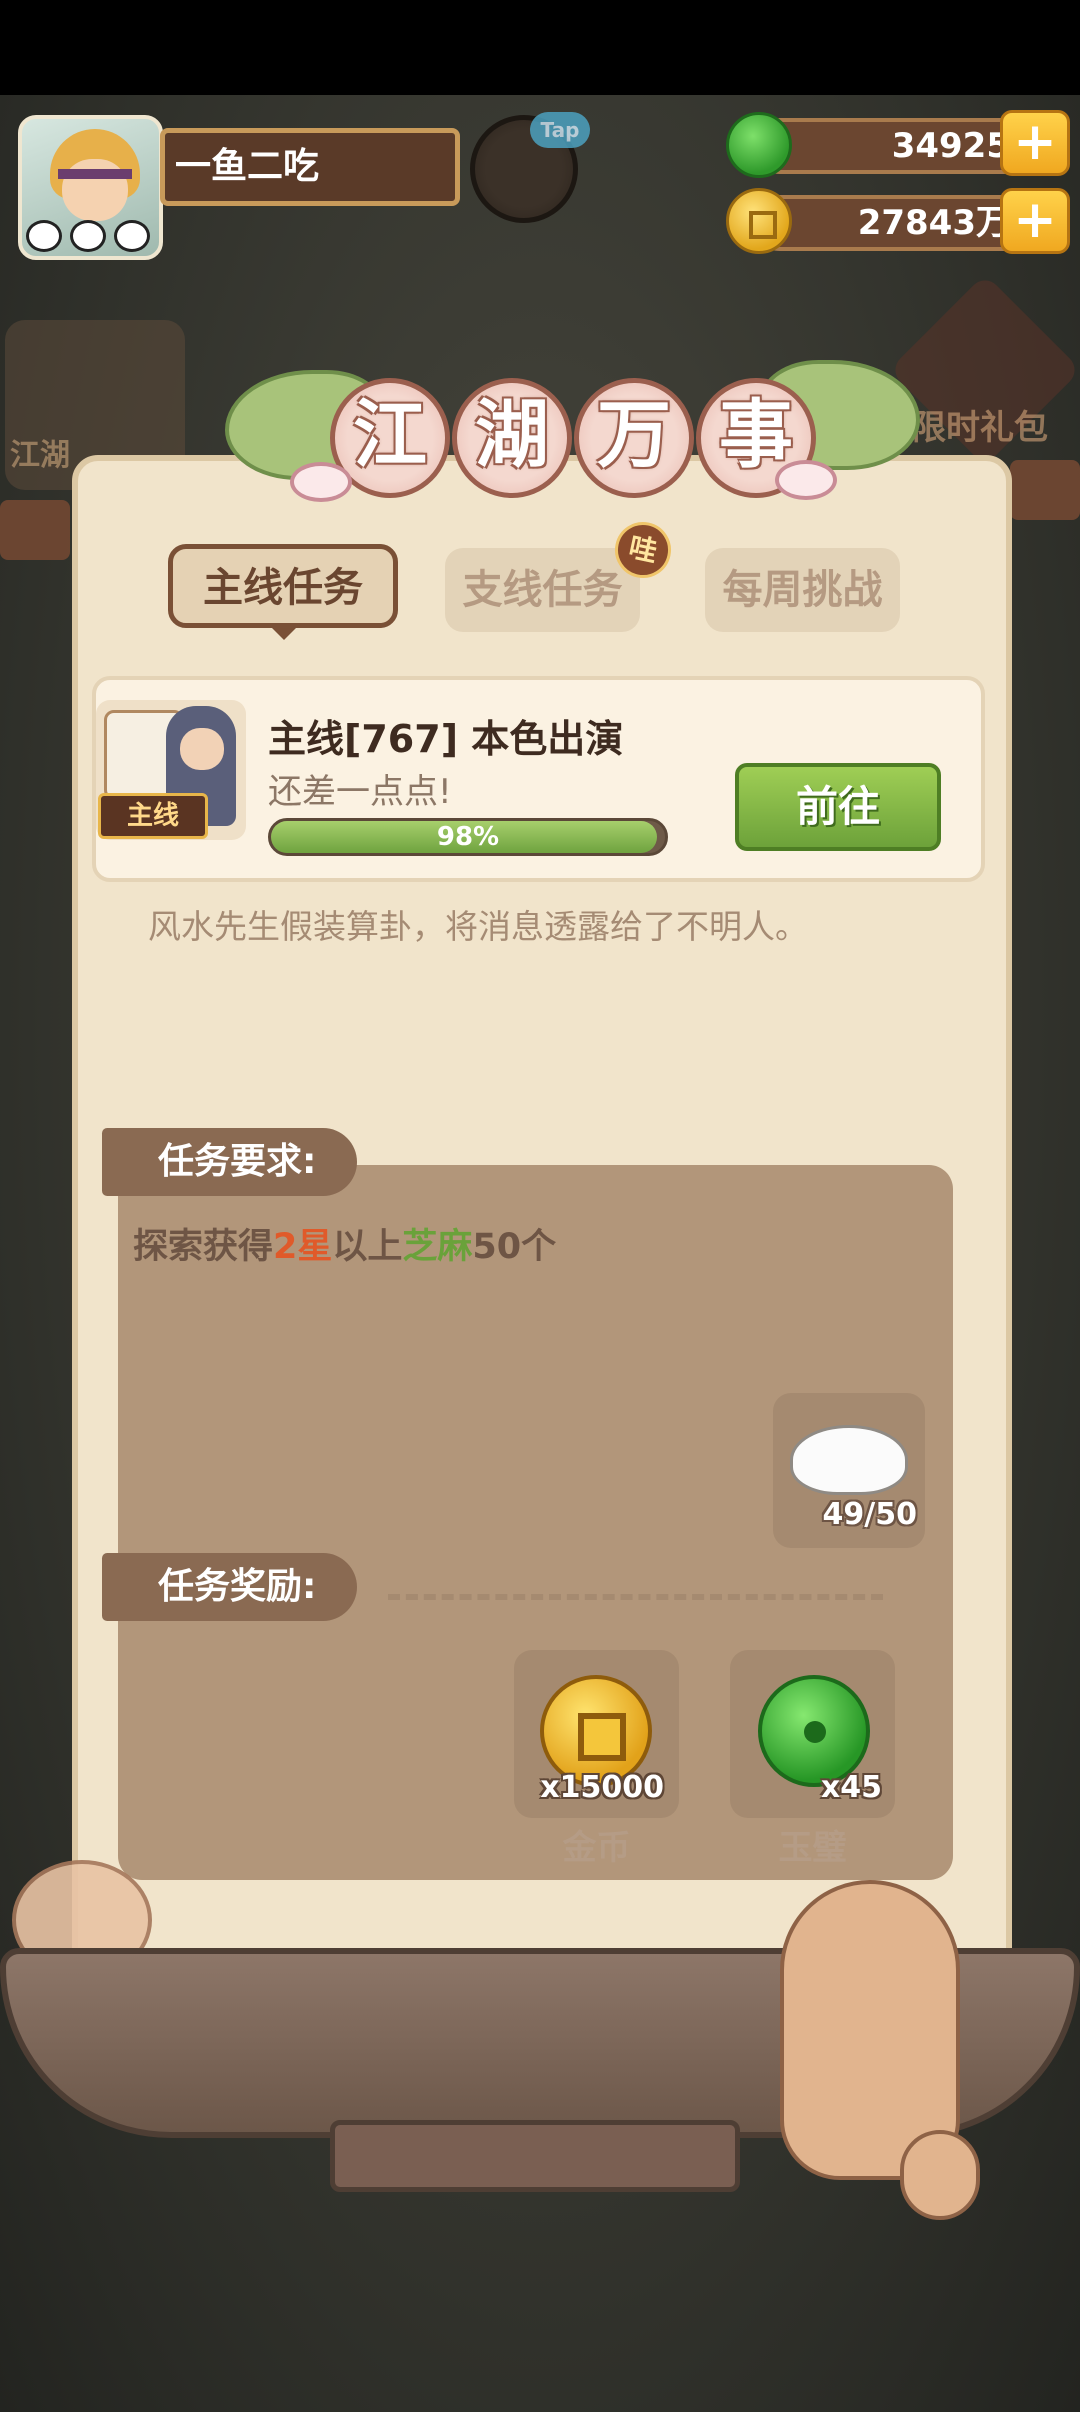  I want to click on reward-coin-qty: x15000, so click(602, 1787).